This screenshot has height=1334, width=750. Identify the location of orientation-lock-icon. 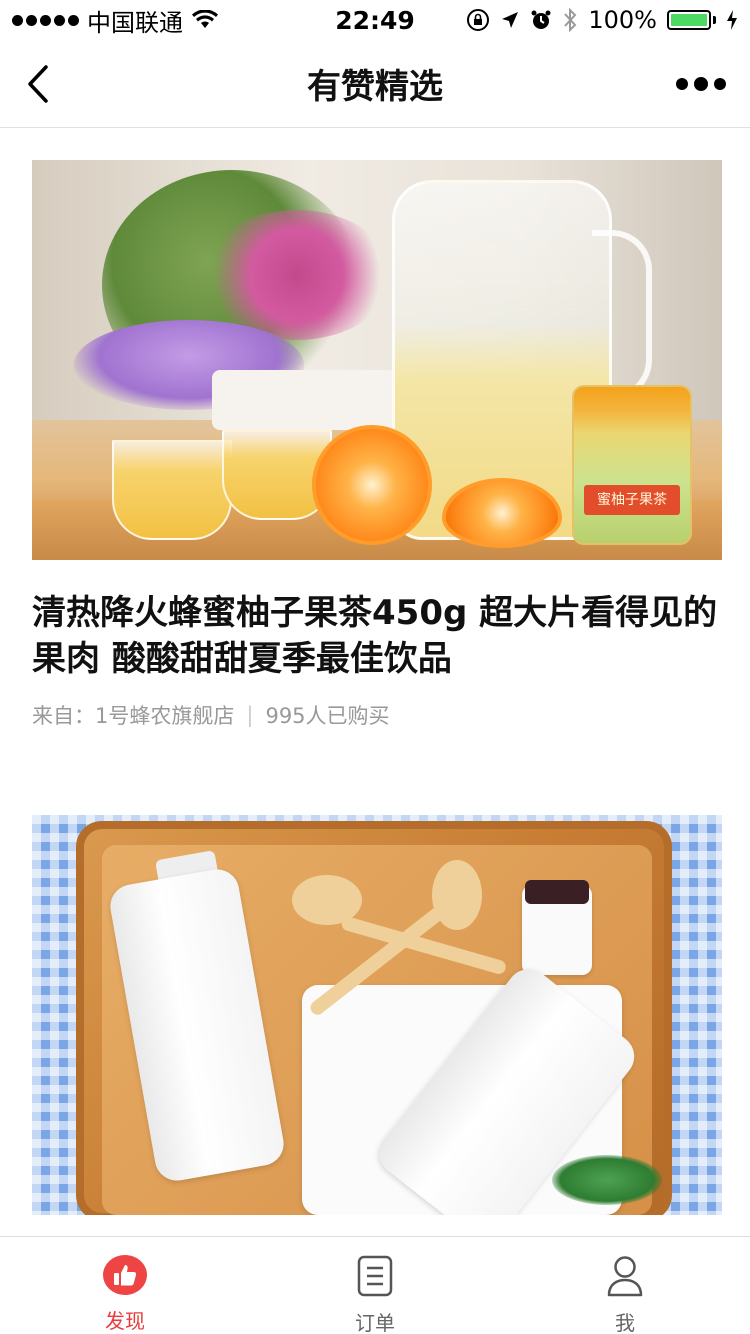
(478, 20).